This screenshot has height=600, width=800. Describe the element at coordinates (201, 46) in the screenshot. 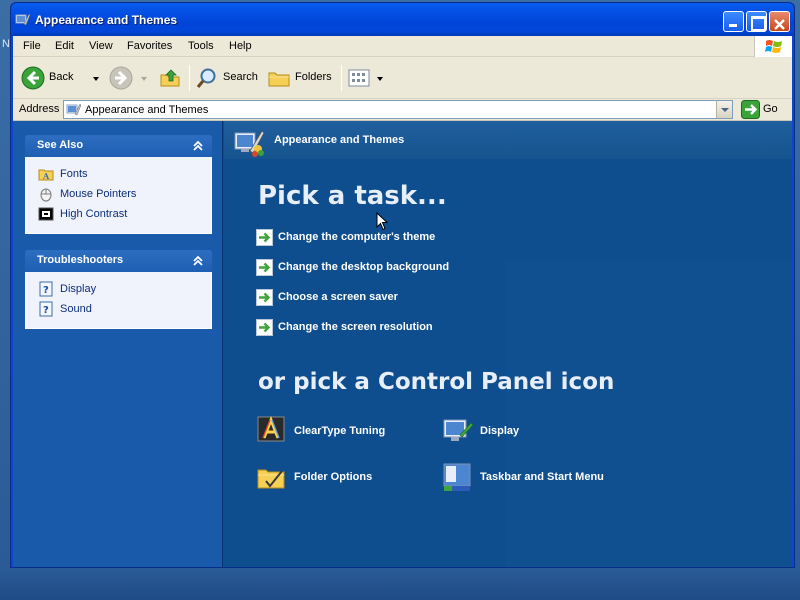

I see `menu-tools: Tools` at that location.